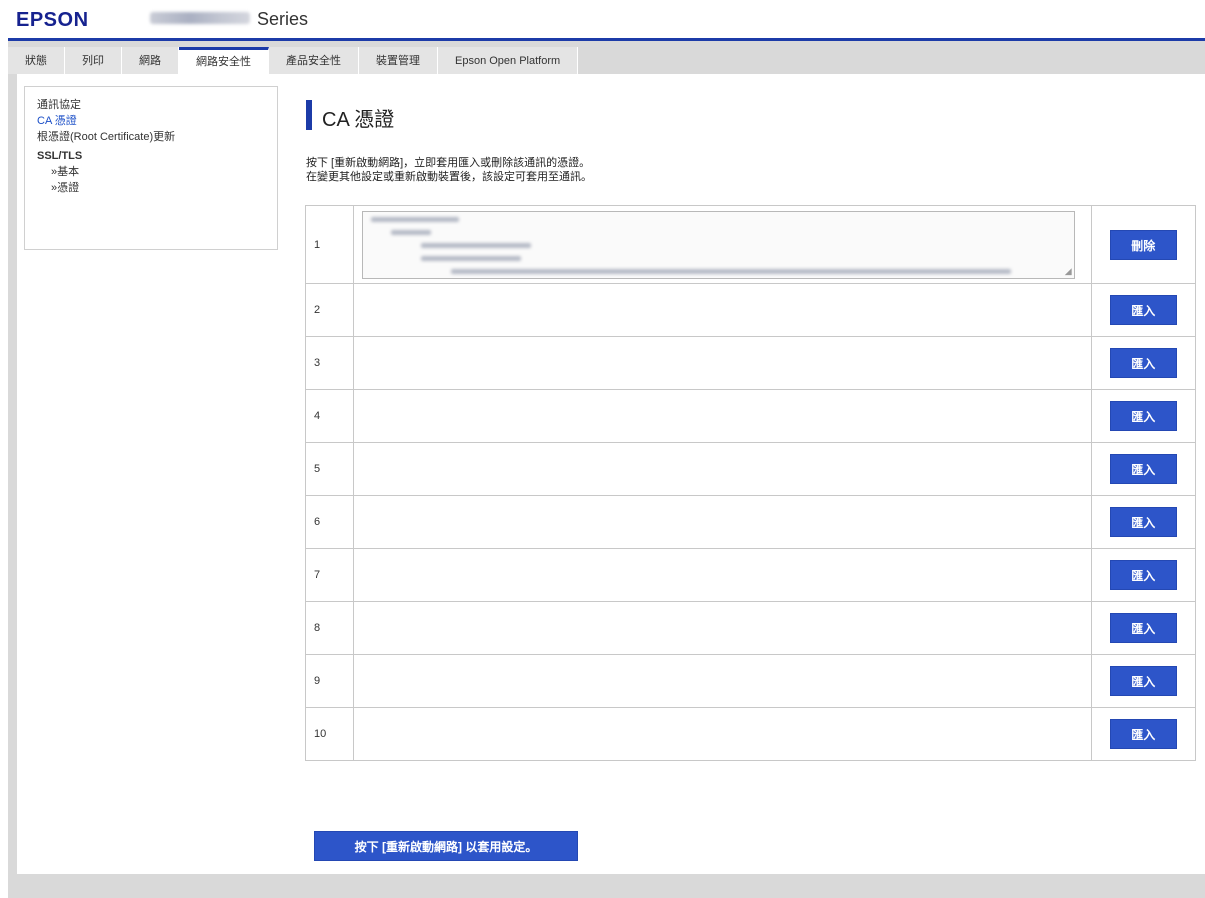 The width and height of the screenshot is (1205, 898). I want to click on certificate-cell: ◢, so click(722, 244).